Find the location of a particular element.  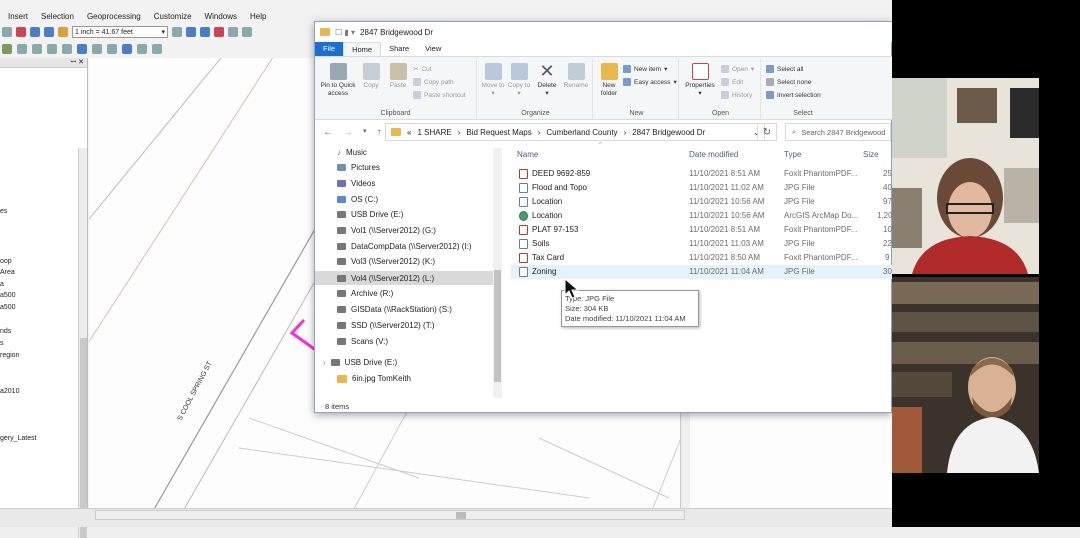

layer-icon is located at coordinates (7, 49).